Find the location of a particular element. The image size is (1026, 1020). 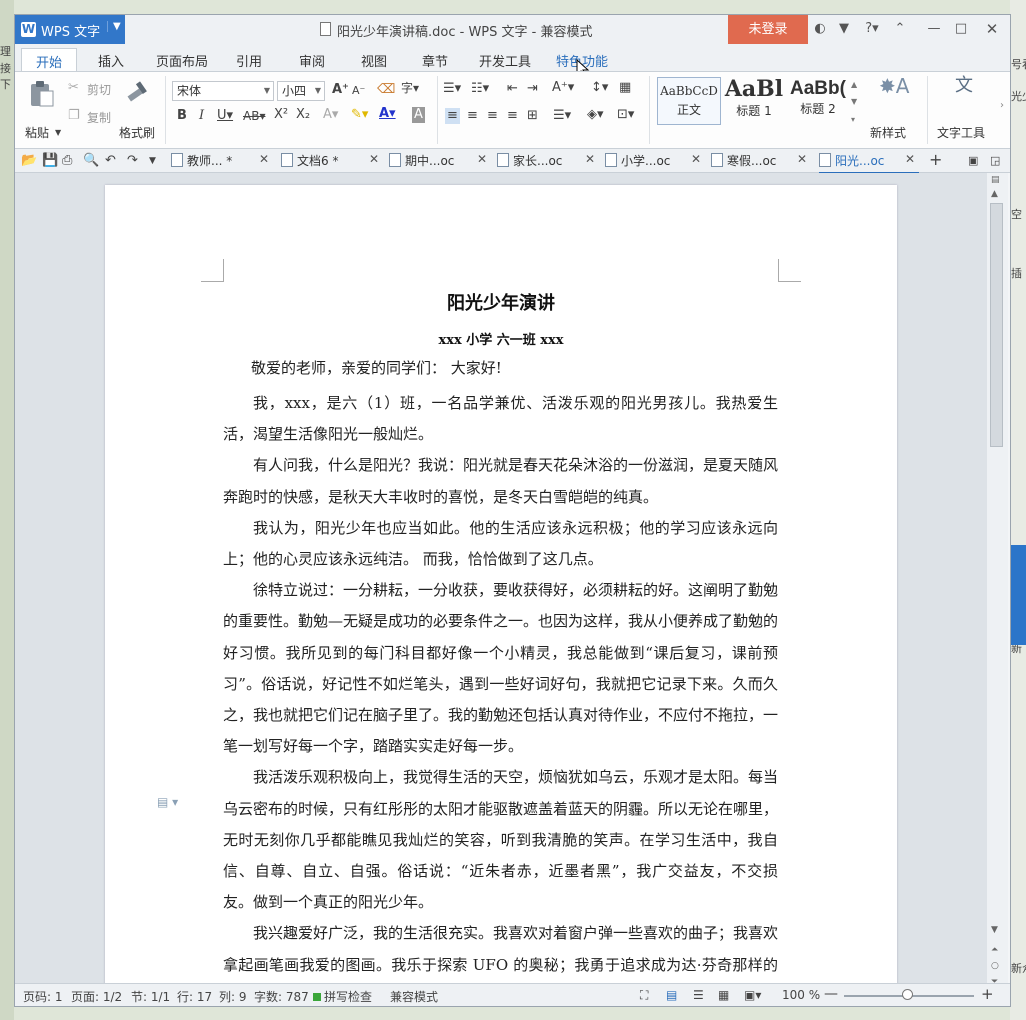

styles-scroll-down-icon: ▼ is located at coordinates (854, 102).